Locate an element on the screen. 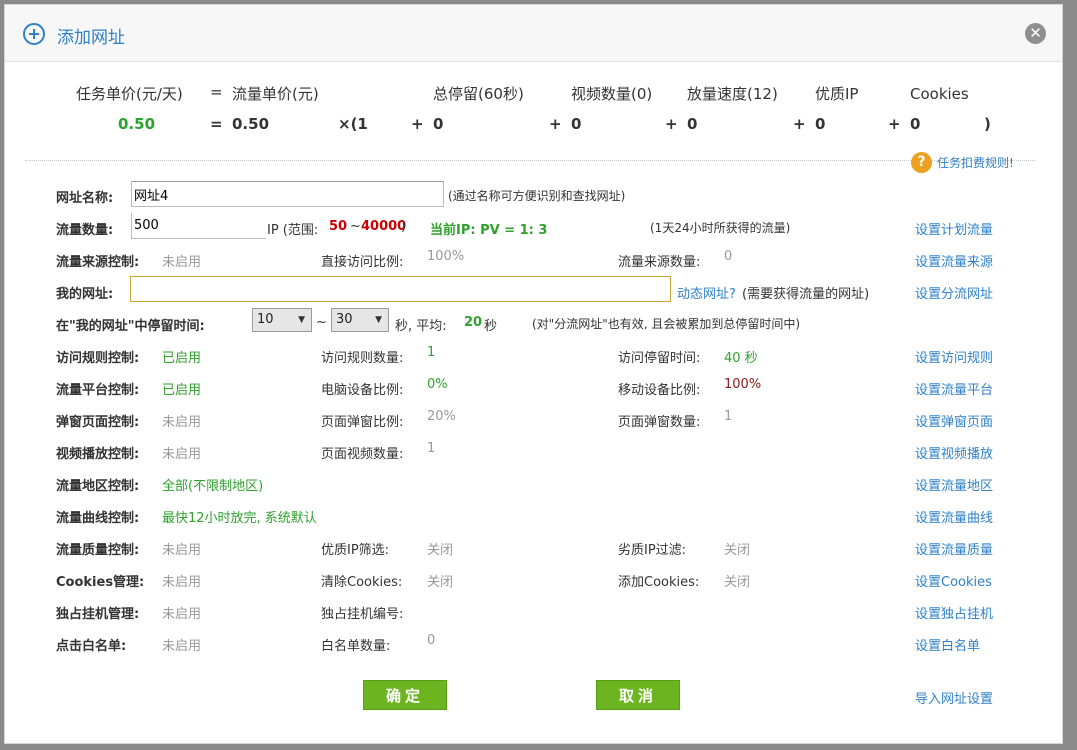  source-status: 未启用 is located at coordinates (182, 262).